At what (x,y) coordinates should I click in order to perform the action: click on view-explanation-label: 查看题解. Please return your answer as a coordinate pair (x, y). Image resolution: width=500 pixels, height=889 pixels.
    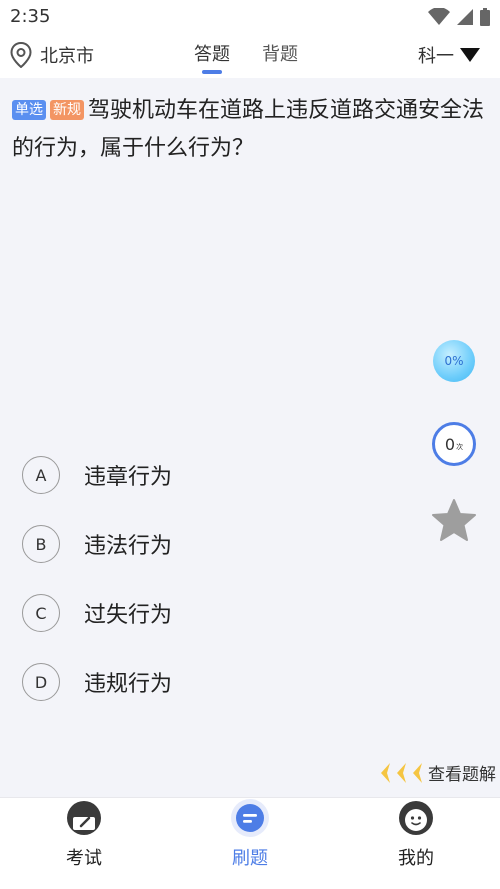
    Looking at the image, I should click on (462, 775).